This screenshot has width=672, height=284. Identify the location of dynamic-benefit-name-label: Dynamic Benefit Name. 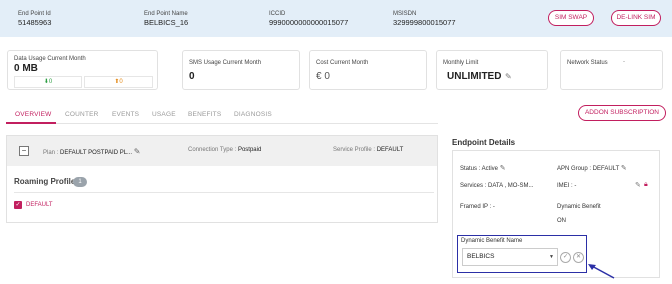
(492, 241).